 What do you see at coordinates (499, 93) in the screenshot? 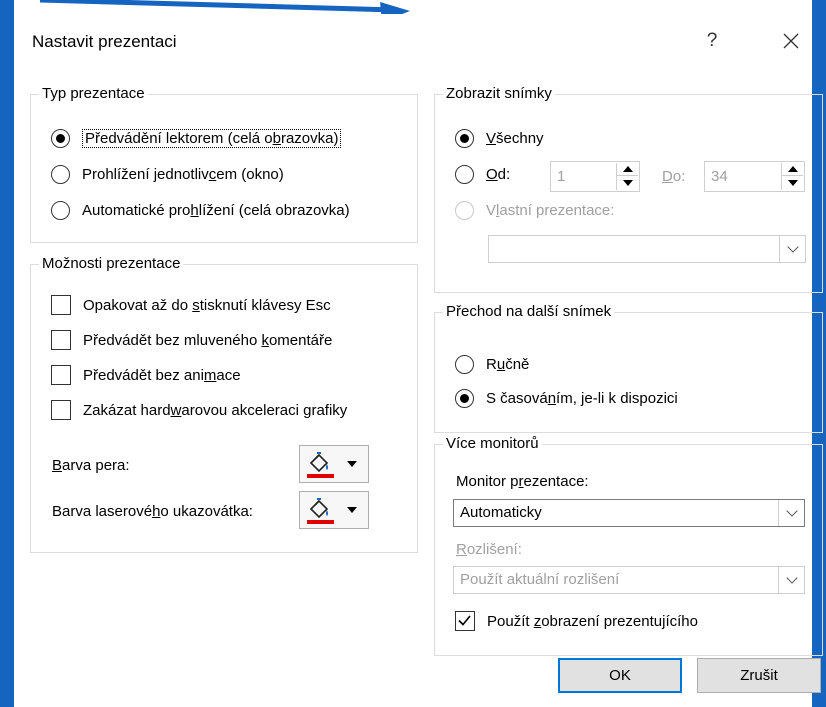
I see `show-slides-title: Zobrazit snímky` at bounding box center [499, 93].